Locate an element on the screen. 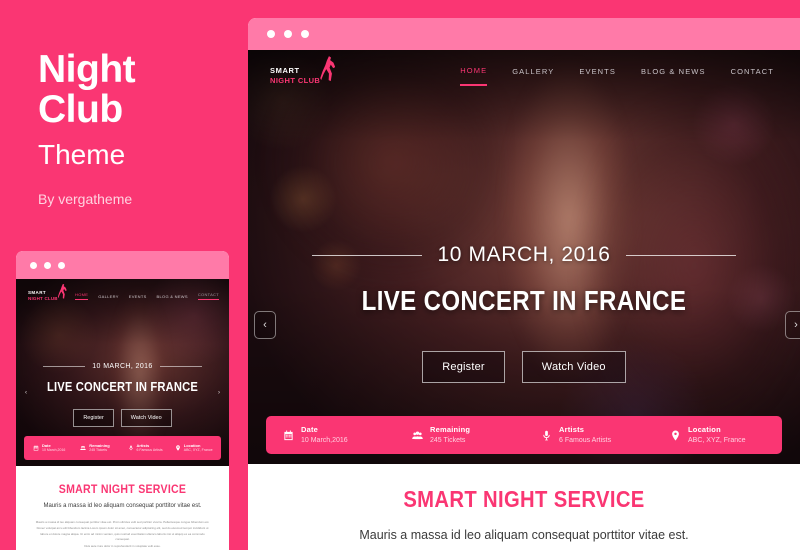 The width and height of the screenshot is (800, 550). mini-info-text-date: Date 10 March,2016 is located at coordinates (53, 447).